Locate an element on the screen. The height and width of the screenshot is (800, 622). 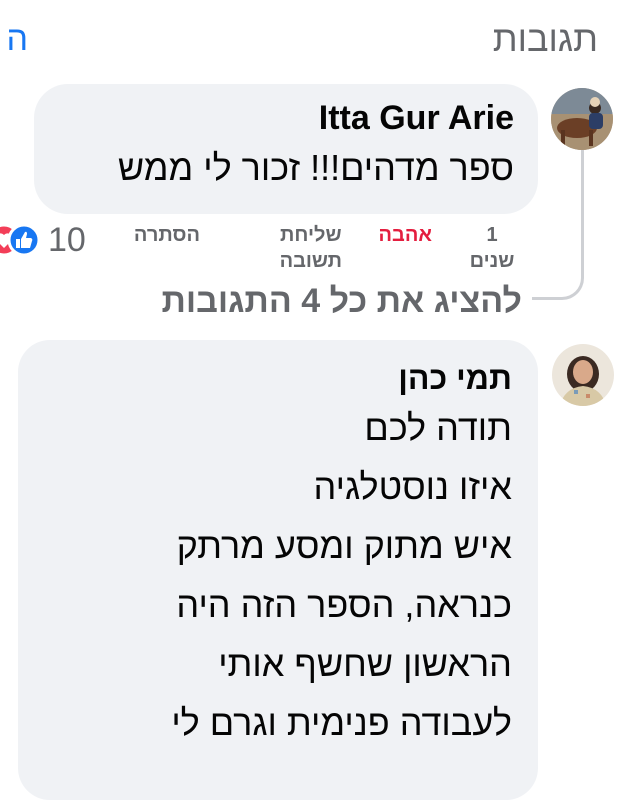
hide-button: הסתרה is located at coordinates (167, 235).